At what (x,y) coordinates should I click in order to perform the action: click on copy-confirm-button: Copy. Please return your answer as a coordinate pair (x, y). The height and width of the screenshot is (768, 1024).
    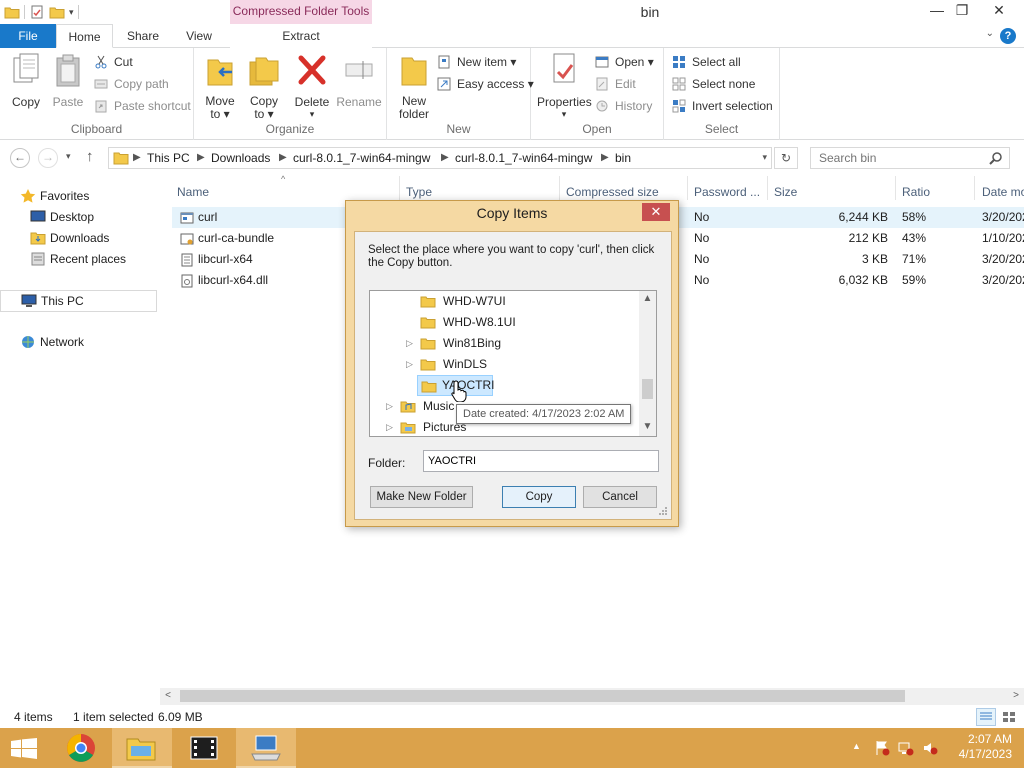
    Looking at the image, I should click on (539, 497).